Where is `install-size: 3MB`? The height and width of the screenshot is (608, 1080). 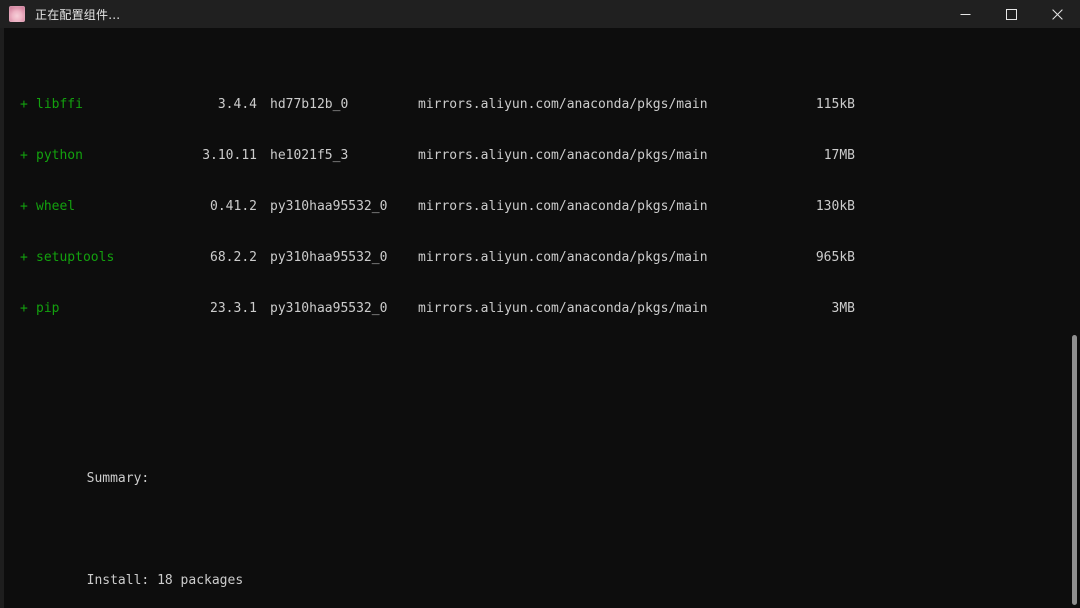 install-size: 3MB is located at coordinates (843, 308).